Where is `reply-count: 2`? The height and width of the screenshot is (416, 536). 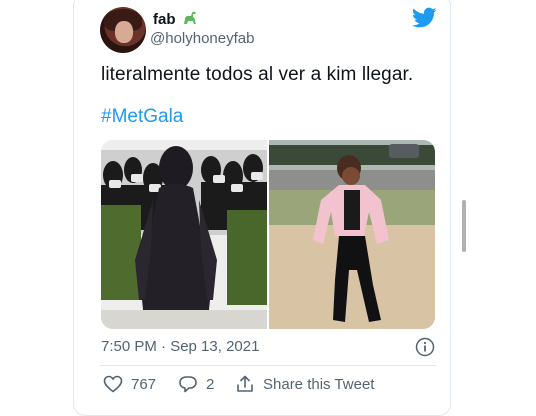
reply-count: 2 is located at coordinates (210, 384).